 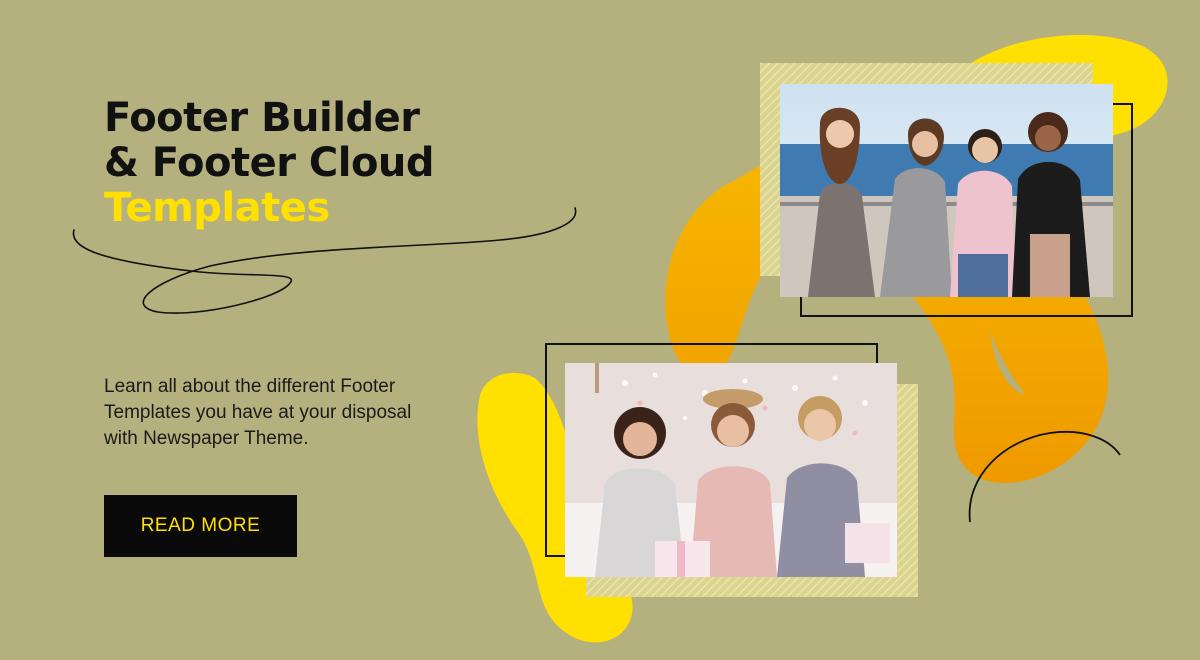 What do you see at coordinates (946, 190) in the screenshot?
I see `photo-friends-seaside` at bounding box center [946, 190].